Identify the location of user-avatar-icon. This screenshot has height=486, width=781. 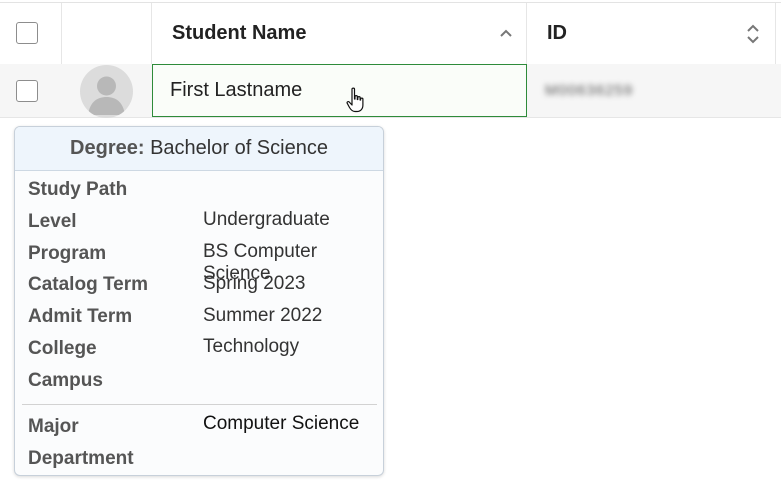
(106, 91).